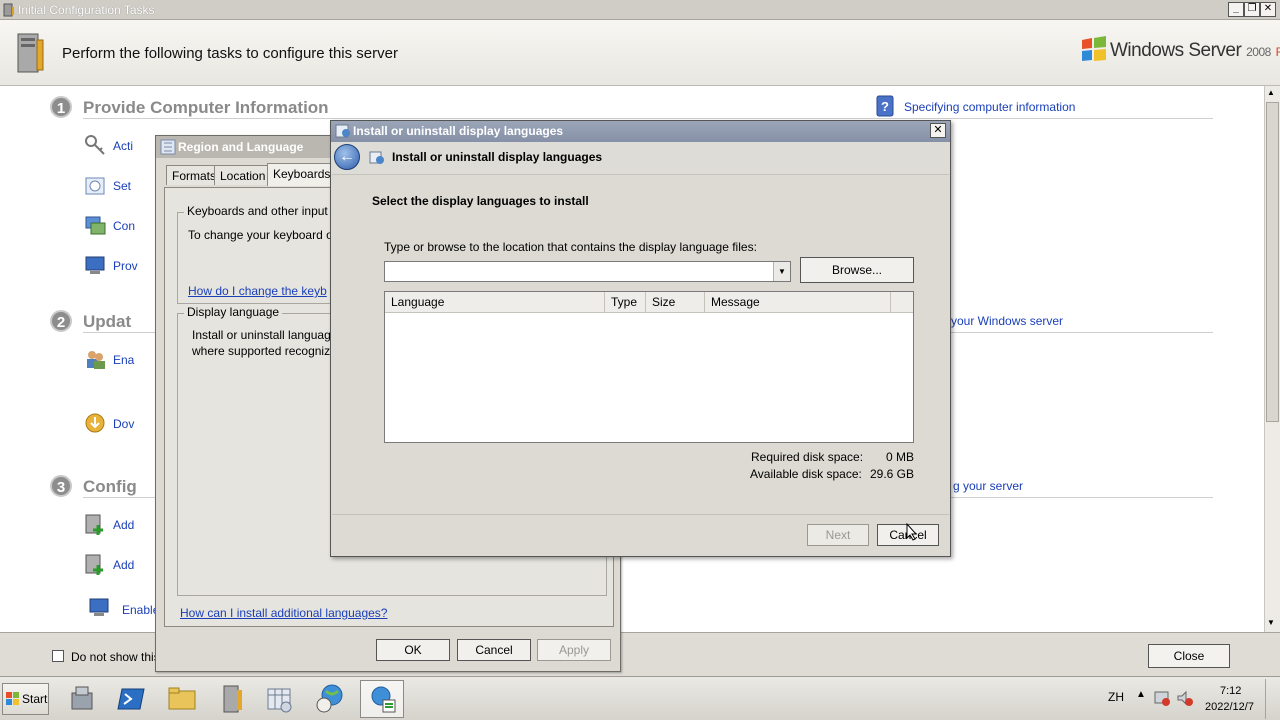  Describe the element at coordinates (123, 424) in the screenshot. I see `task-download-updates: Dov` at that location.